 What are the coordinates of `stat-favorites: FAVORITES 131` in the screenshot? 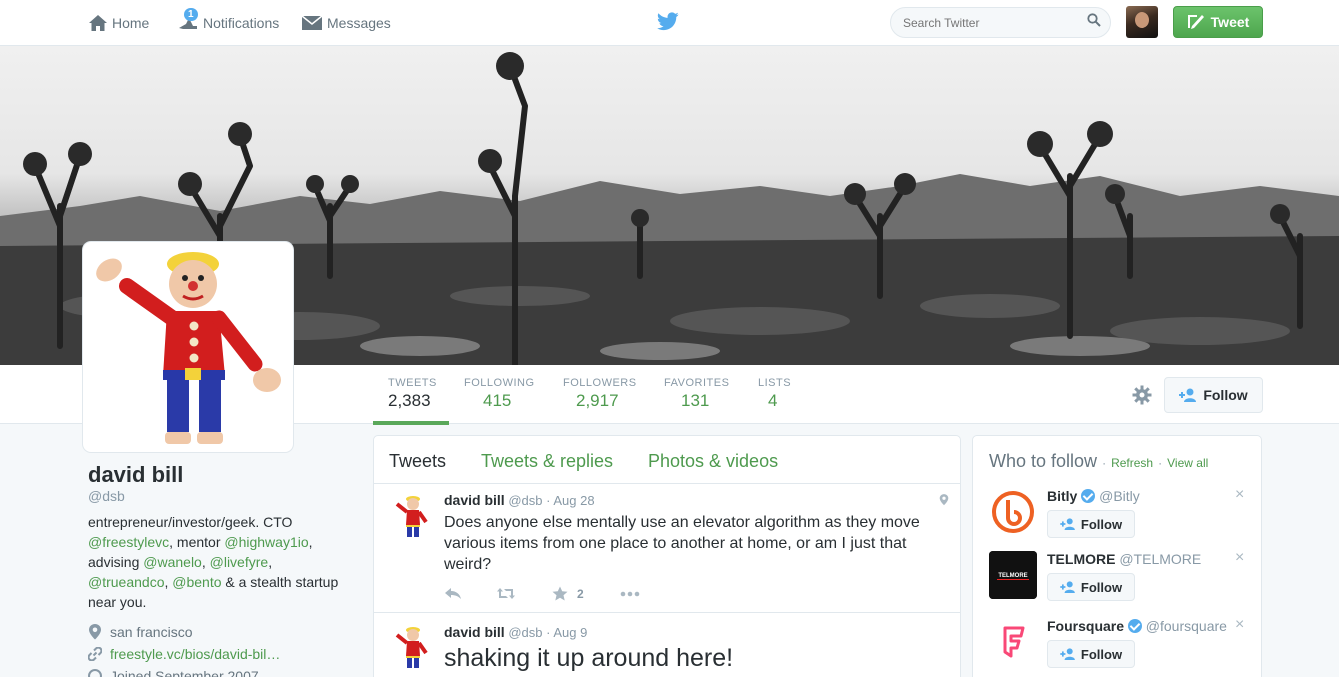 It's located at (696, 394).